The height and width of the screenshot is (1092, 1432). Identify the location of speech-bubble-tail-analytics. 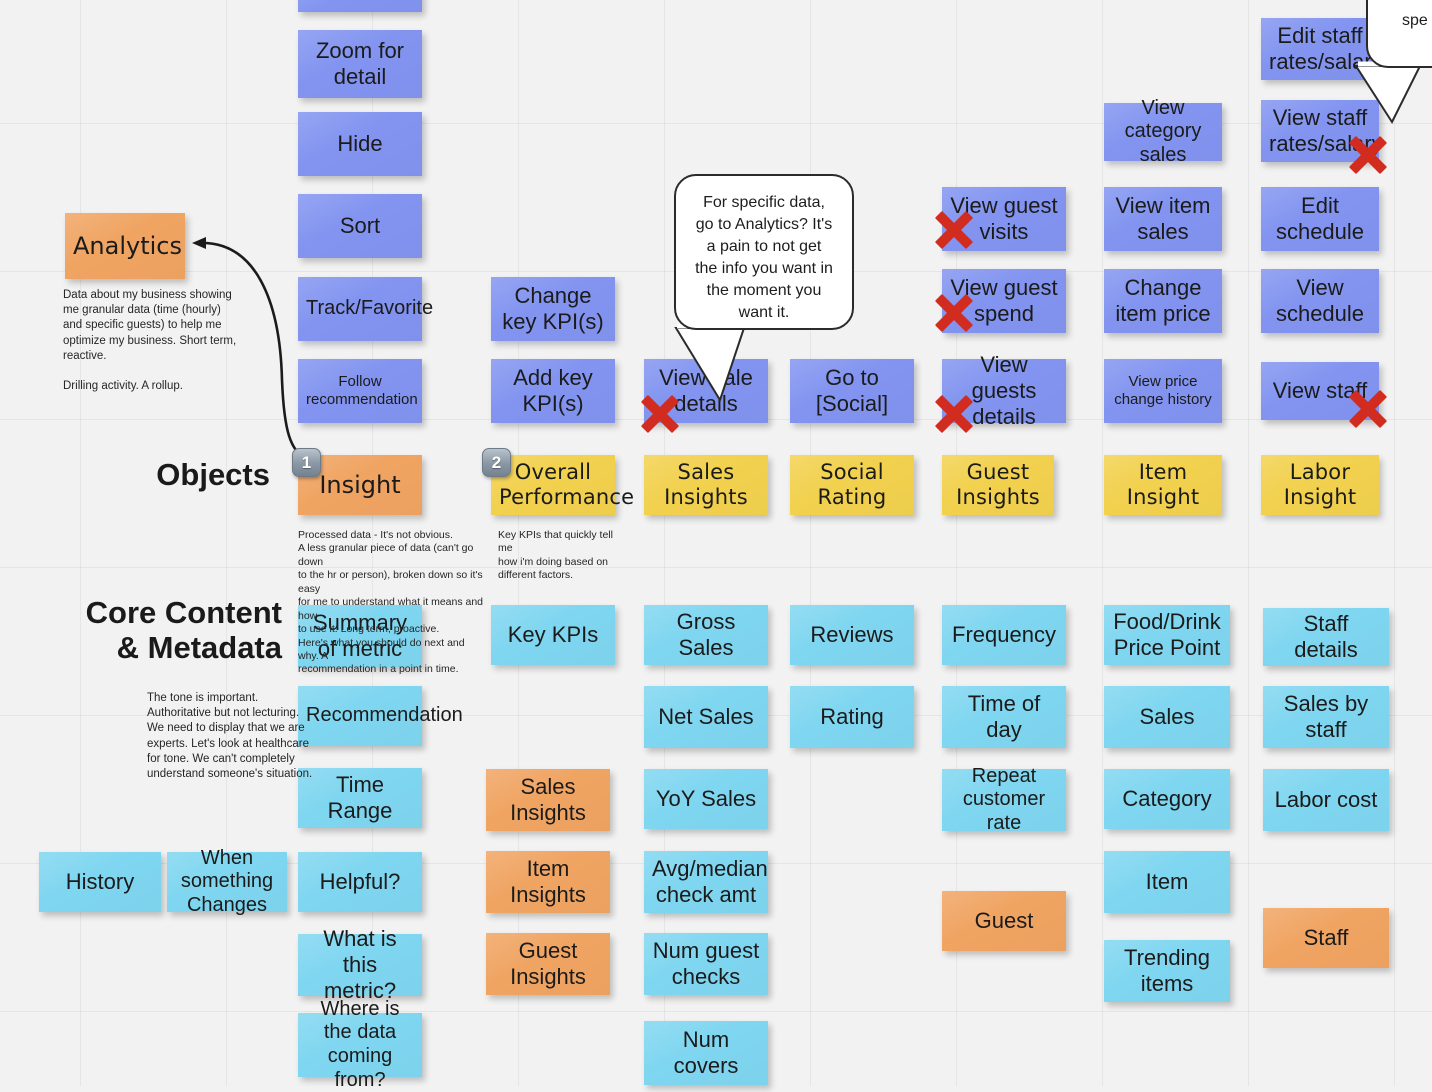
(710, 363).